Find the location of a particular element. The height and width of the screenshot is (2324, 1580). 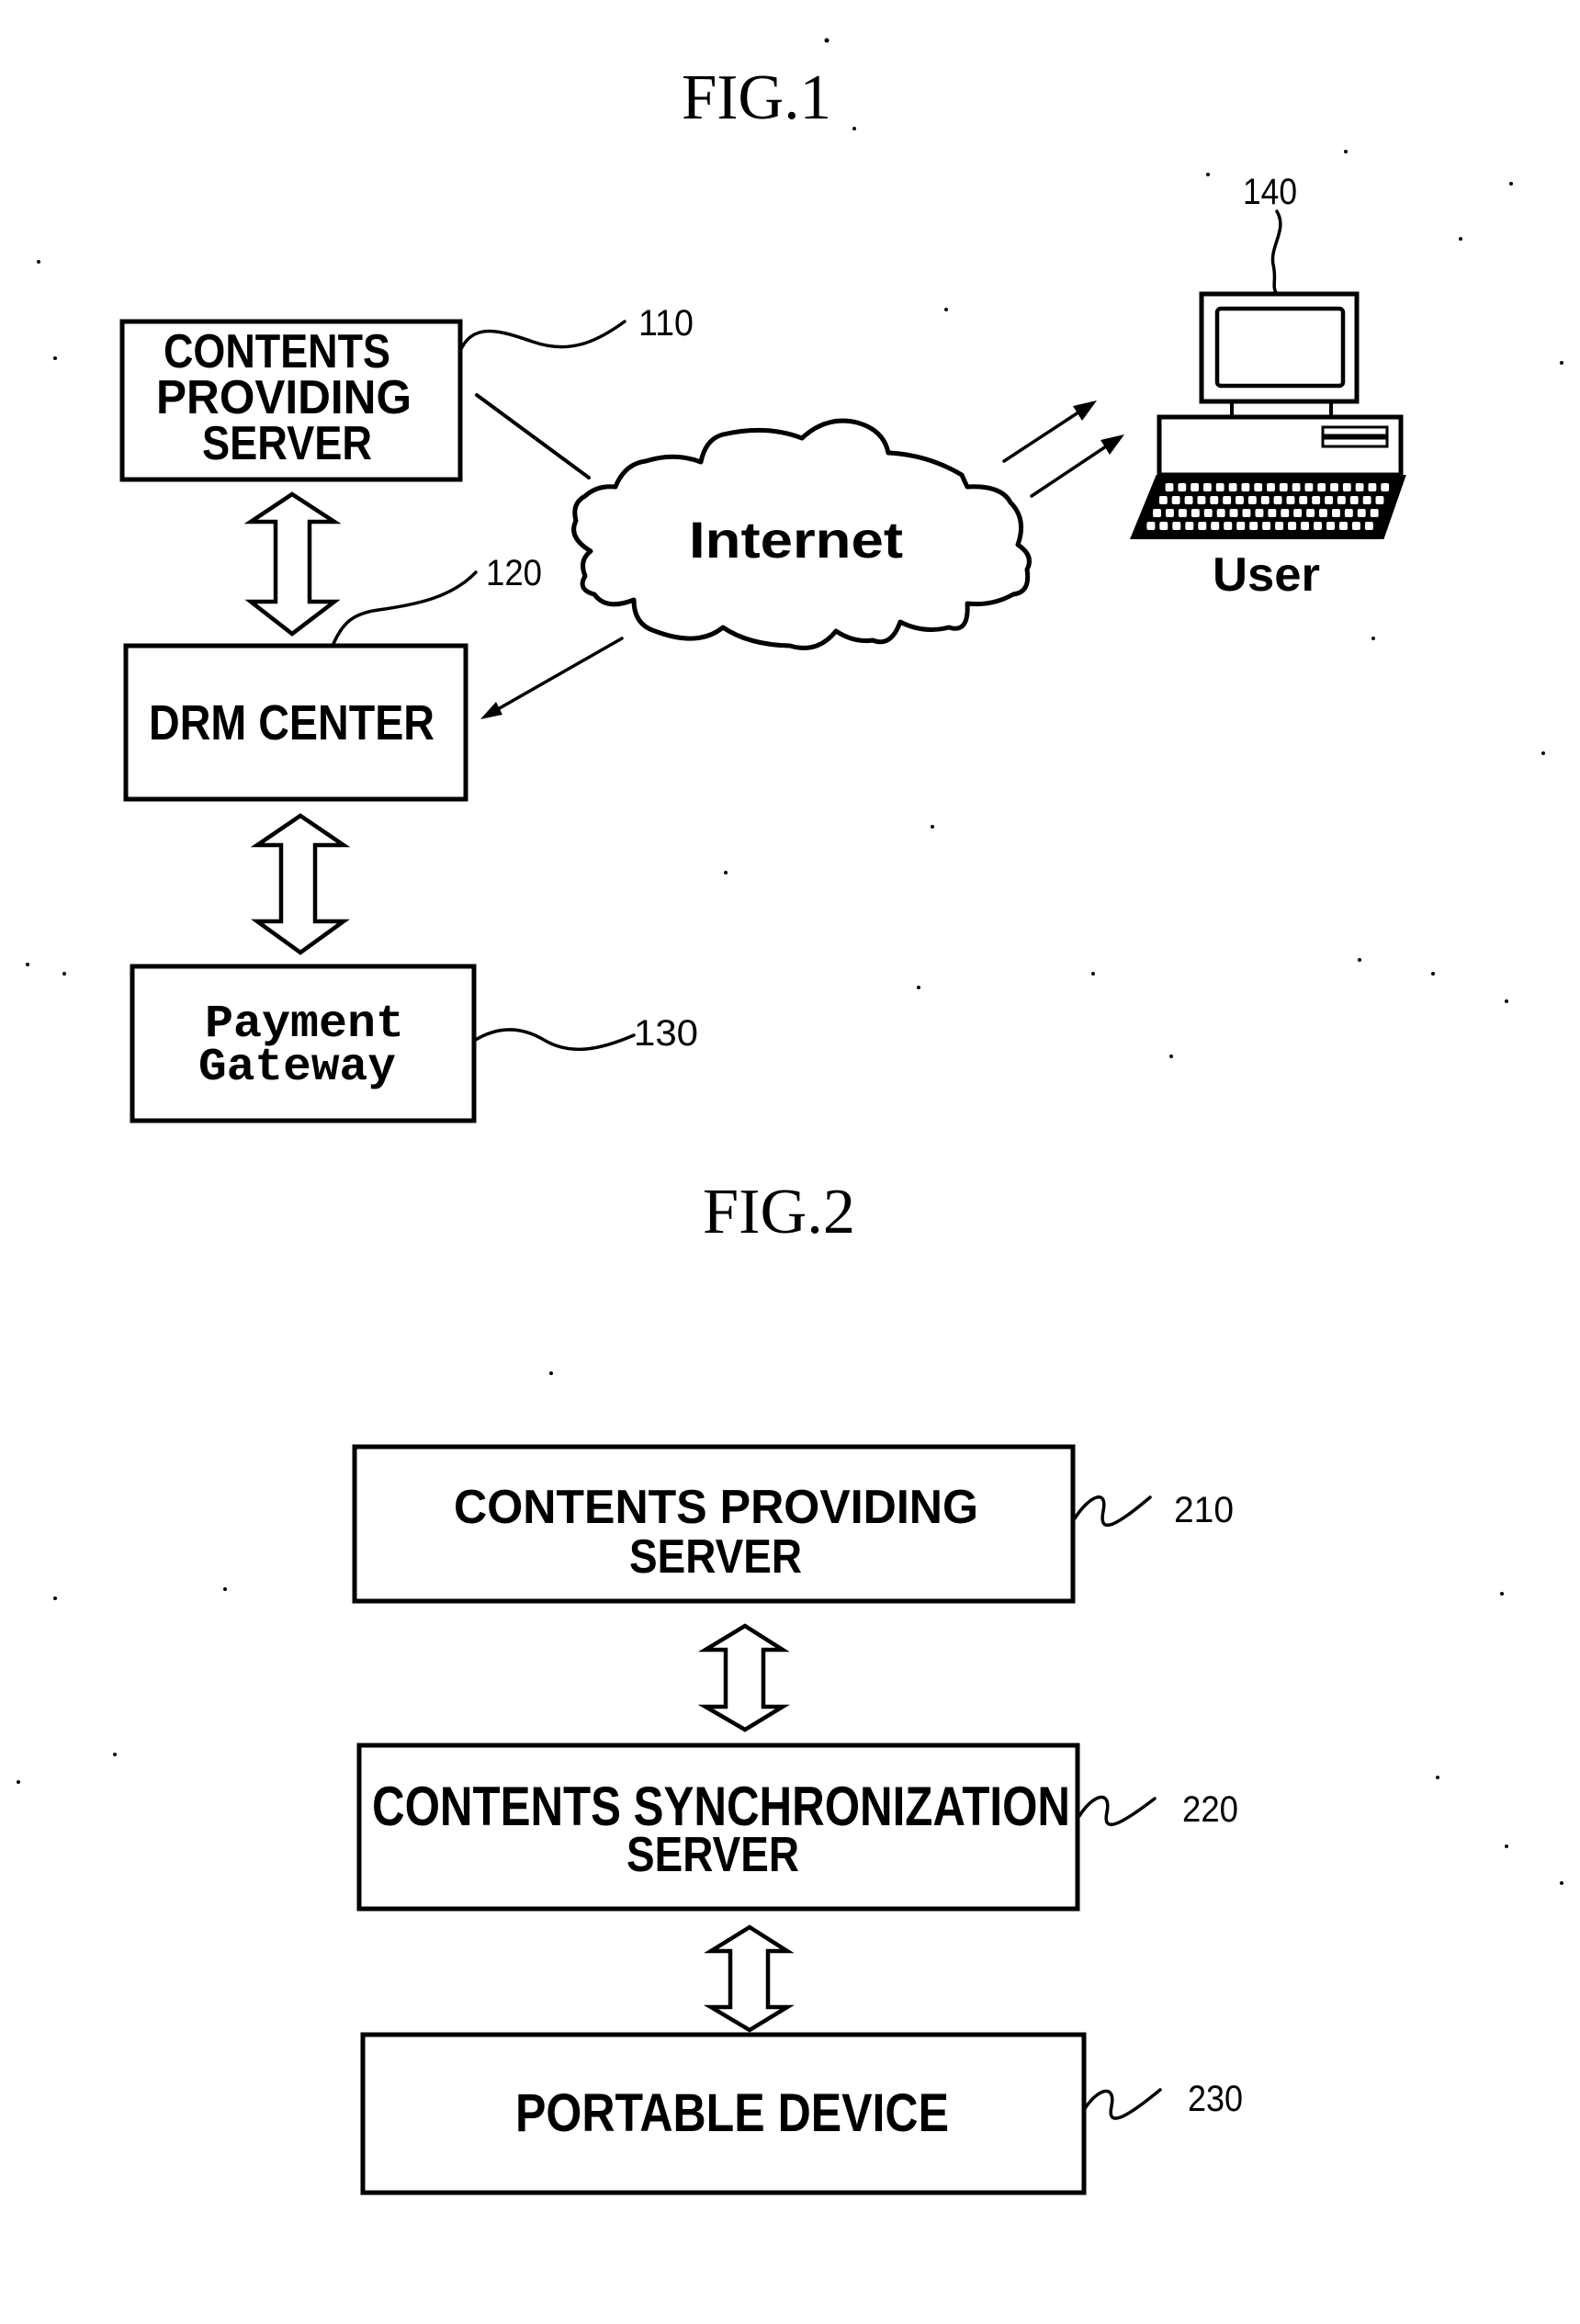

fig2-contents-providing-server-label-line-1: CONTENTS PROVIDING is located at coordinates (716, 1507).